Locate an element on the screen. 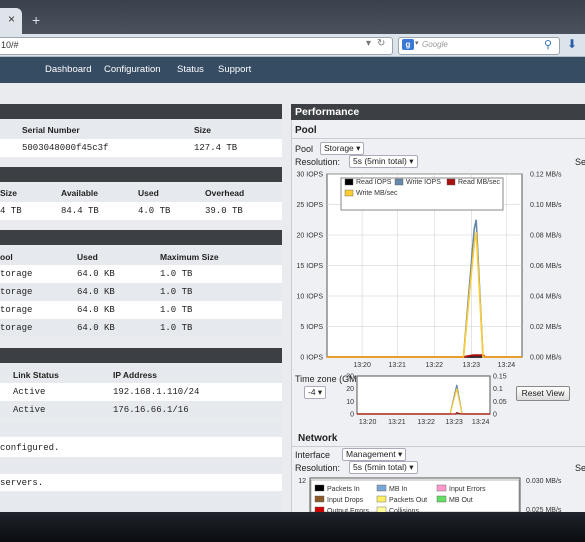 This screenshot has height=542, width=585. y-tick-label: 0.00 MB/s is located at coordinates (546, 358).